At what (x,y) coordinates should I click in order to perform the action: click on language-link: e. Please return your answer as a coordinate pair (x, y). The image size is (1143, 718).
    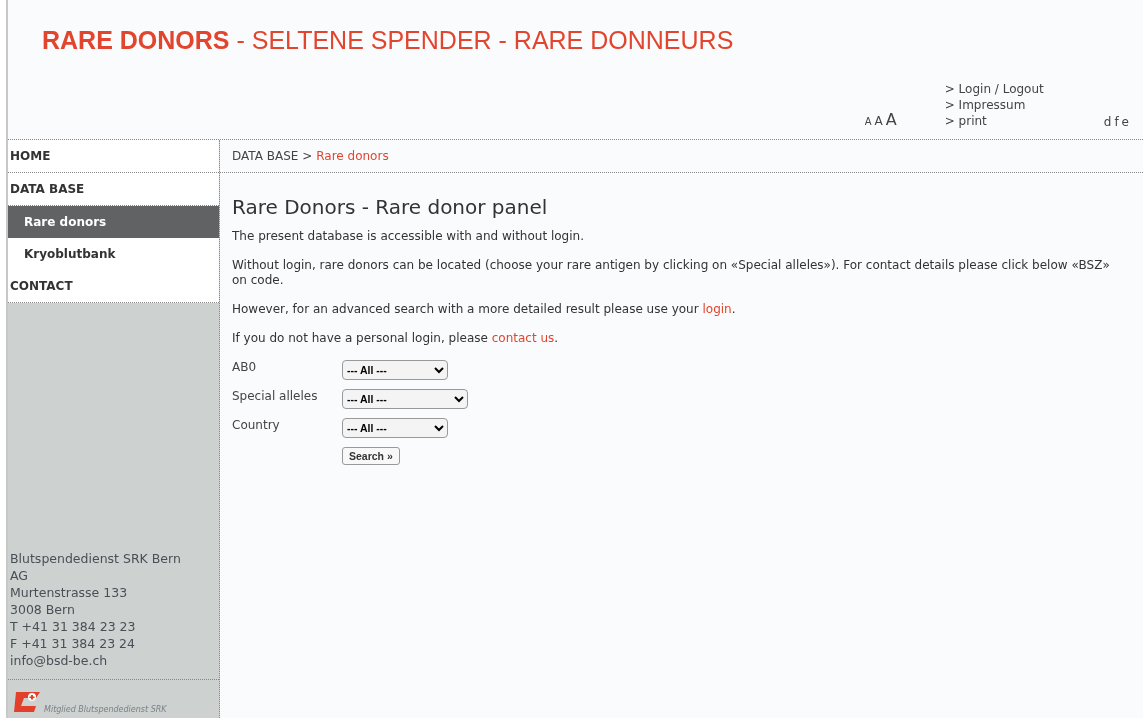
    Looking at the image, I should click on (1125, 122).